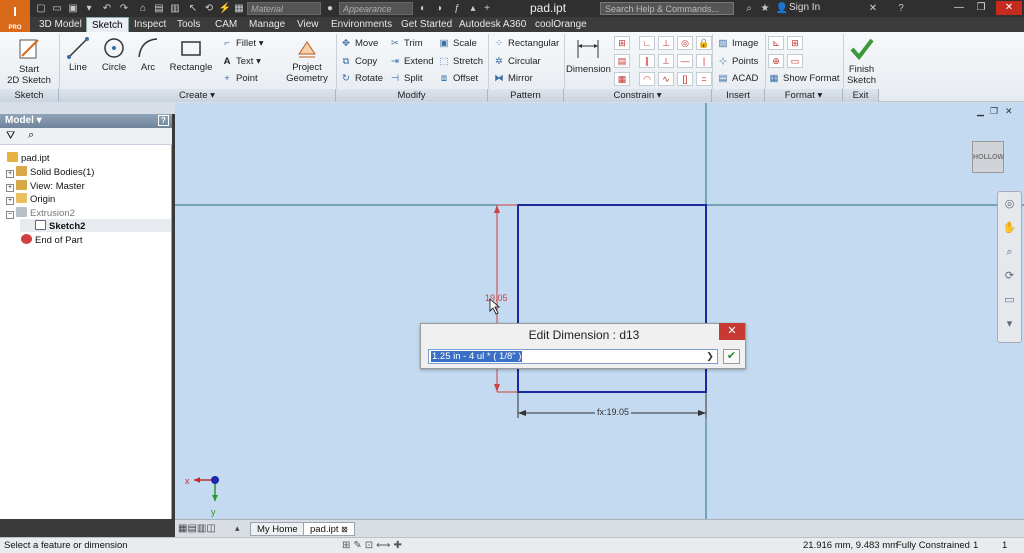 The width and height of the screenshot is (1024, 553). Describe the element at coordinates (237, 528) in the screenshot. I see `doc-menu-icon: ▴` at that location.